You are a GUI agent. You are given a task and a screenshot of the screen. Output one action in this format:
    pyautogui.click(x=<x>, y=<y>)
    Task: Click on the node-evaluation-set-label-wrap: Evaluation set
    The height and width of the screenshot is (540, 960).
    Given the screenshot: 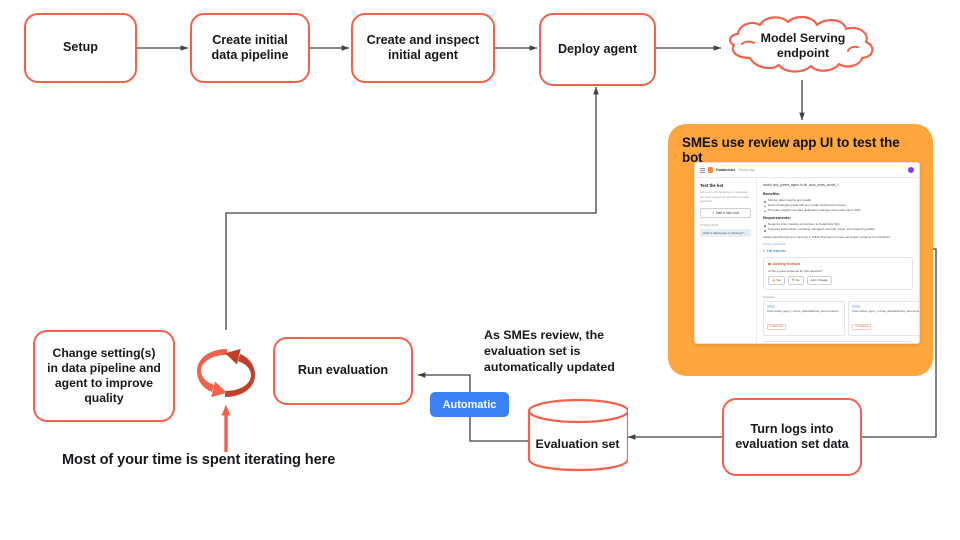 What is the action you would take?
    pyautogui.click(x=577, y=444)
    